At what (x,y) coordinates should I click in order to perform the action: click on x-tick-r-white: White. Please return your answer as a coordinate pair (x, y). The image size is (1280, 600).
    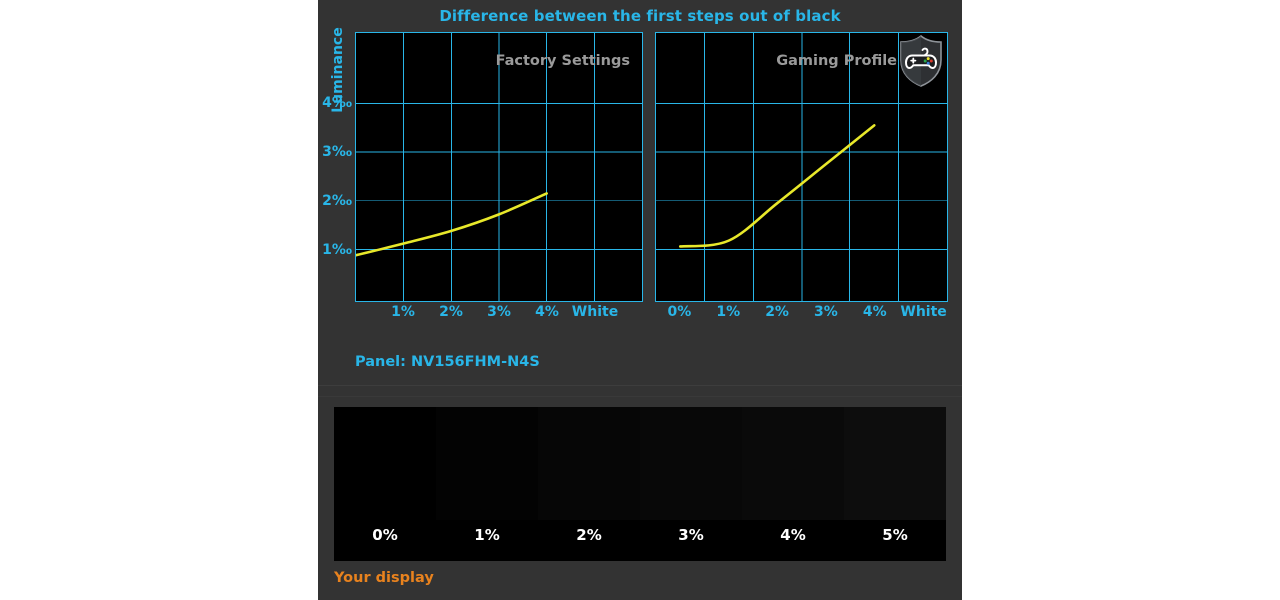
    Looking at the image, I should click on (923, 312).